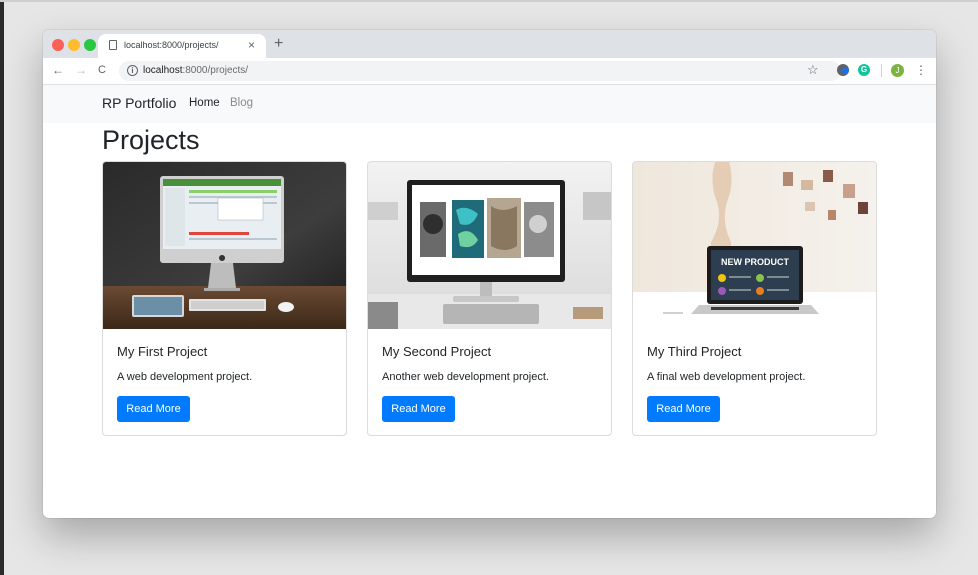 This screenshot has width=978, height=575. Describe the element at coordinates (185, 377) in the screenshot. I see `project-description: A web development project.` at that location.